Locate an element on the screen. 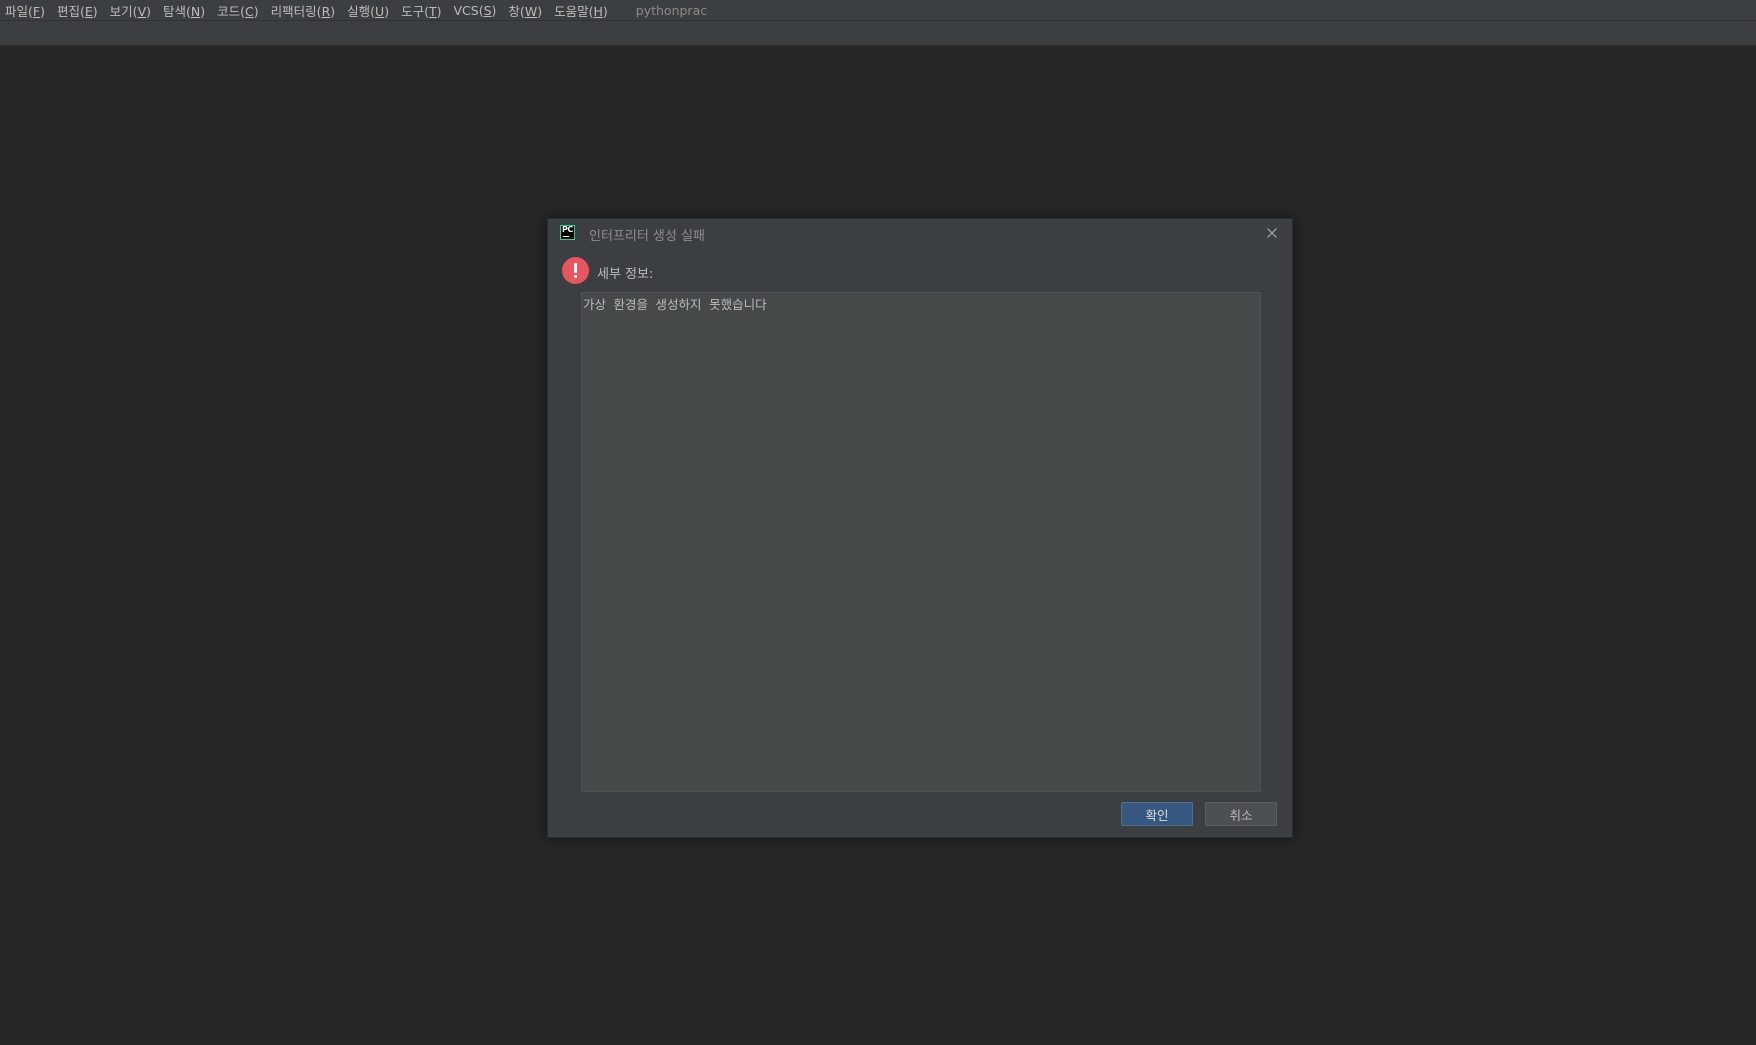 The height and width of the screenshot is (1045, 1756). menu-run: 실행(U) is located at coordinates (368, 10).